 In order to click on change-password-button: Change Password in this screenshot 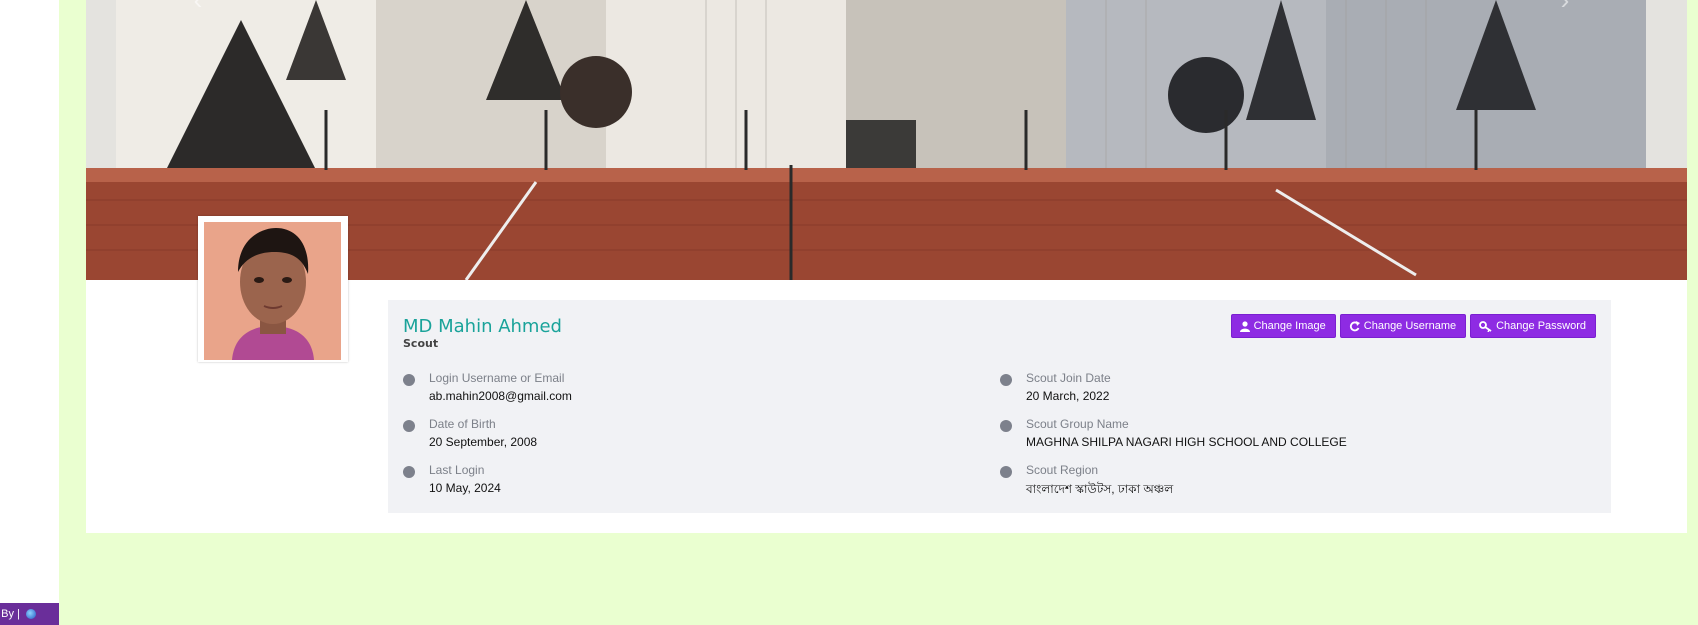, I will do `click(1533, 326)`.